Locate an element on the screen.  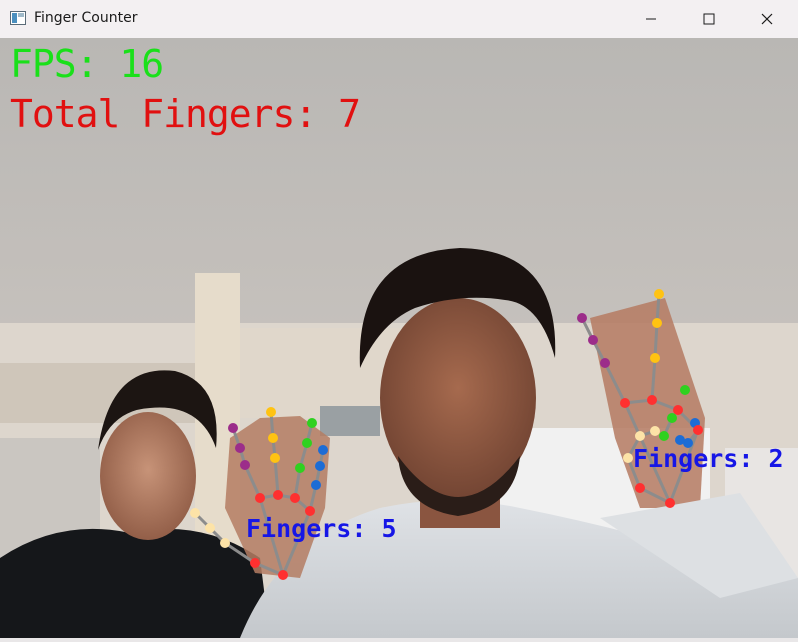
opencv-window-icon is located at coordinates (18, 18).